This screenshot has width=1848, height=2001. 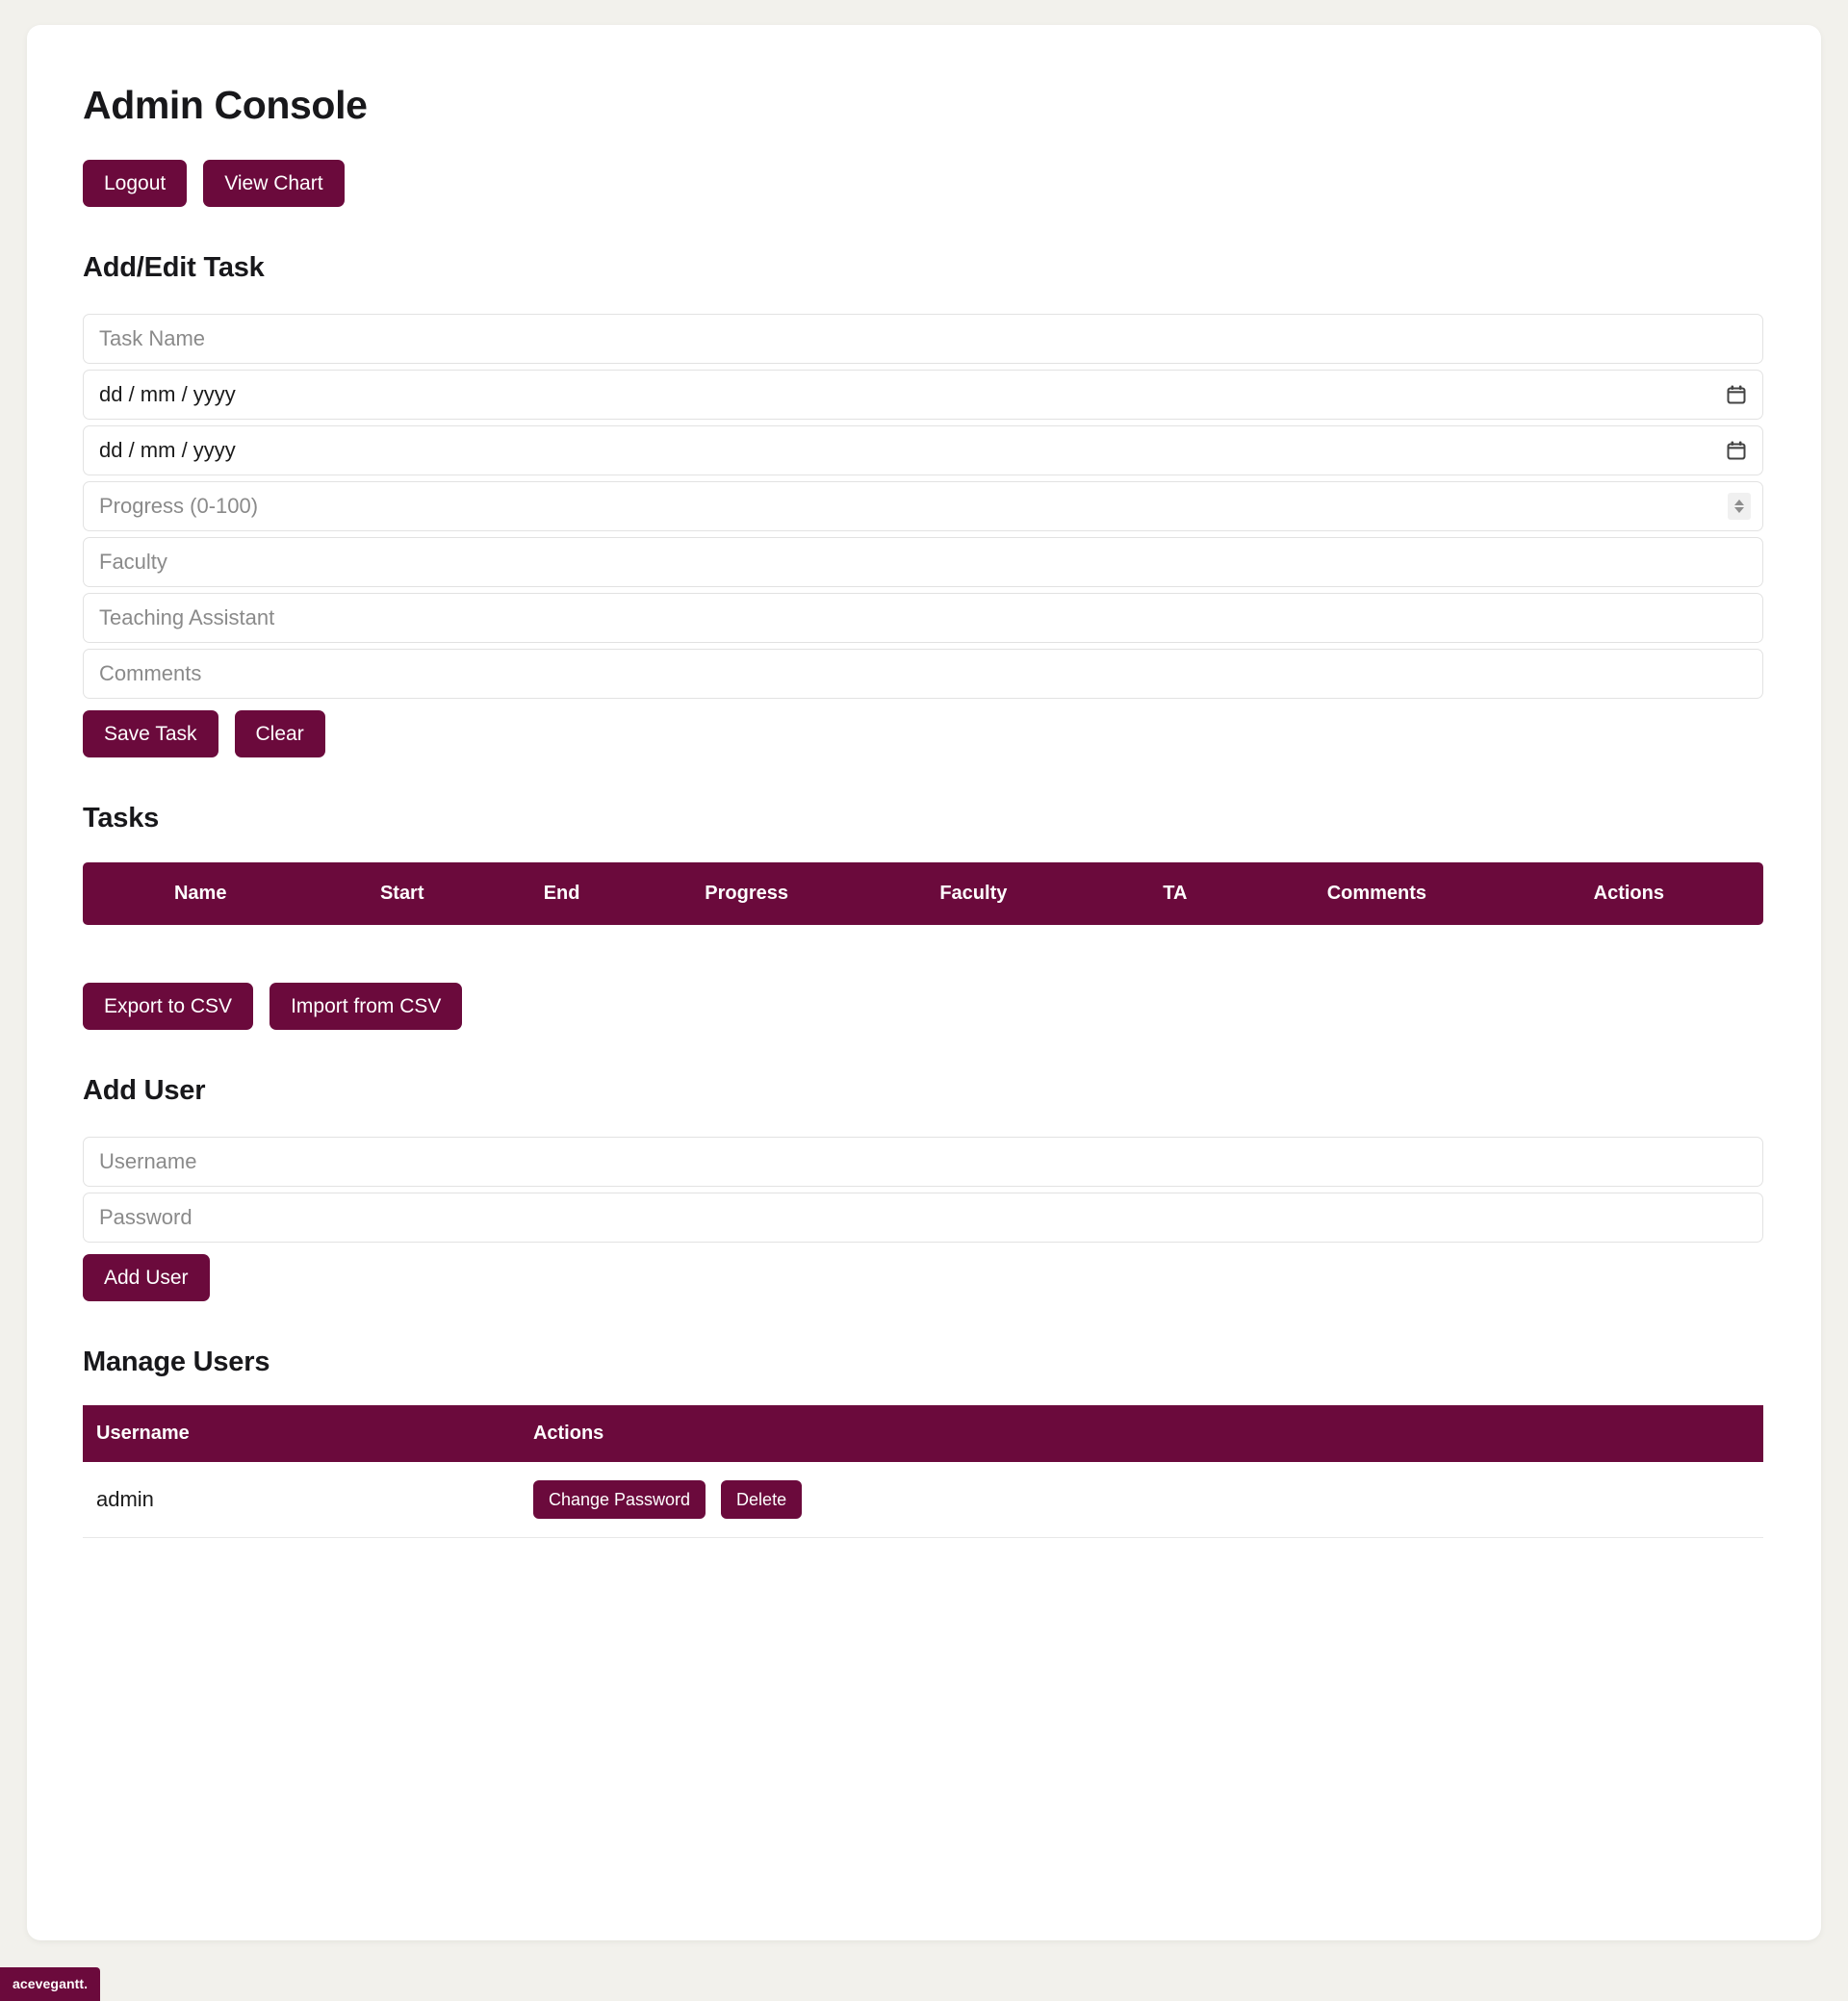 What do you see at coordinates (225, 105) in the screenshot?
I see `page-title: Admin Console` at bounding box center [225, 105].